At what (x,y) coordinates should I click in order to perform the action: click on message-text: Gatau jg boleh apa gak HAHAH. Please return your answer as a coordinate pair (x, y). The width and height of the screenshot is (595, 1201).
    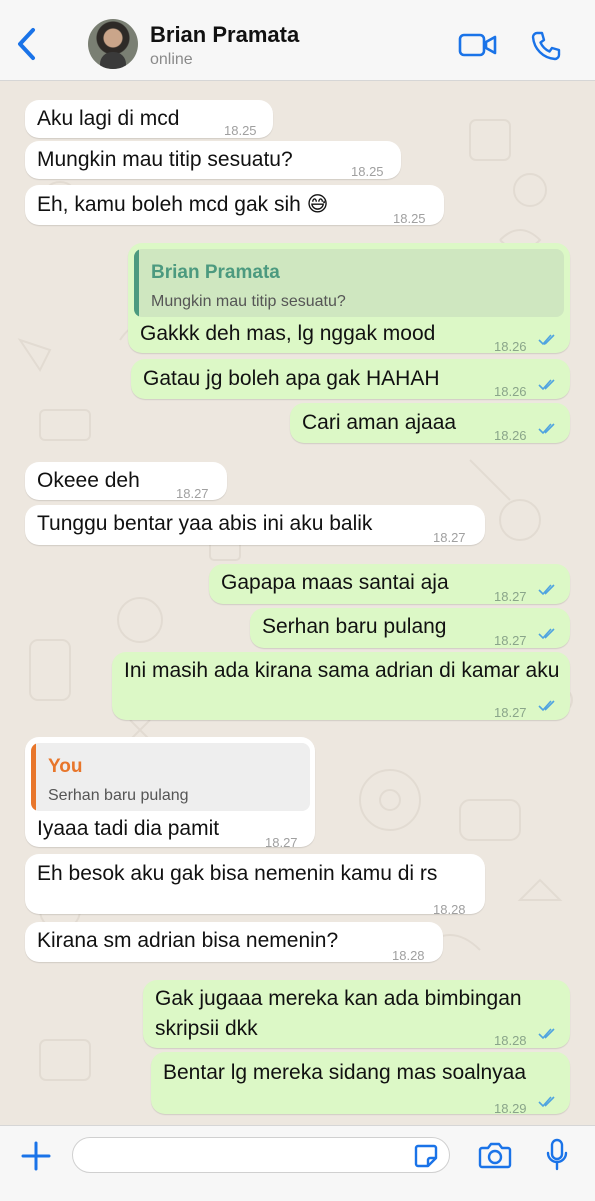
    Looking at the image, I should click on (291, 378).